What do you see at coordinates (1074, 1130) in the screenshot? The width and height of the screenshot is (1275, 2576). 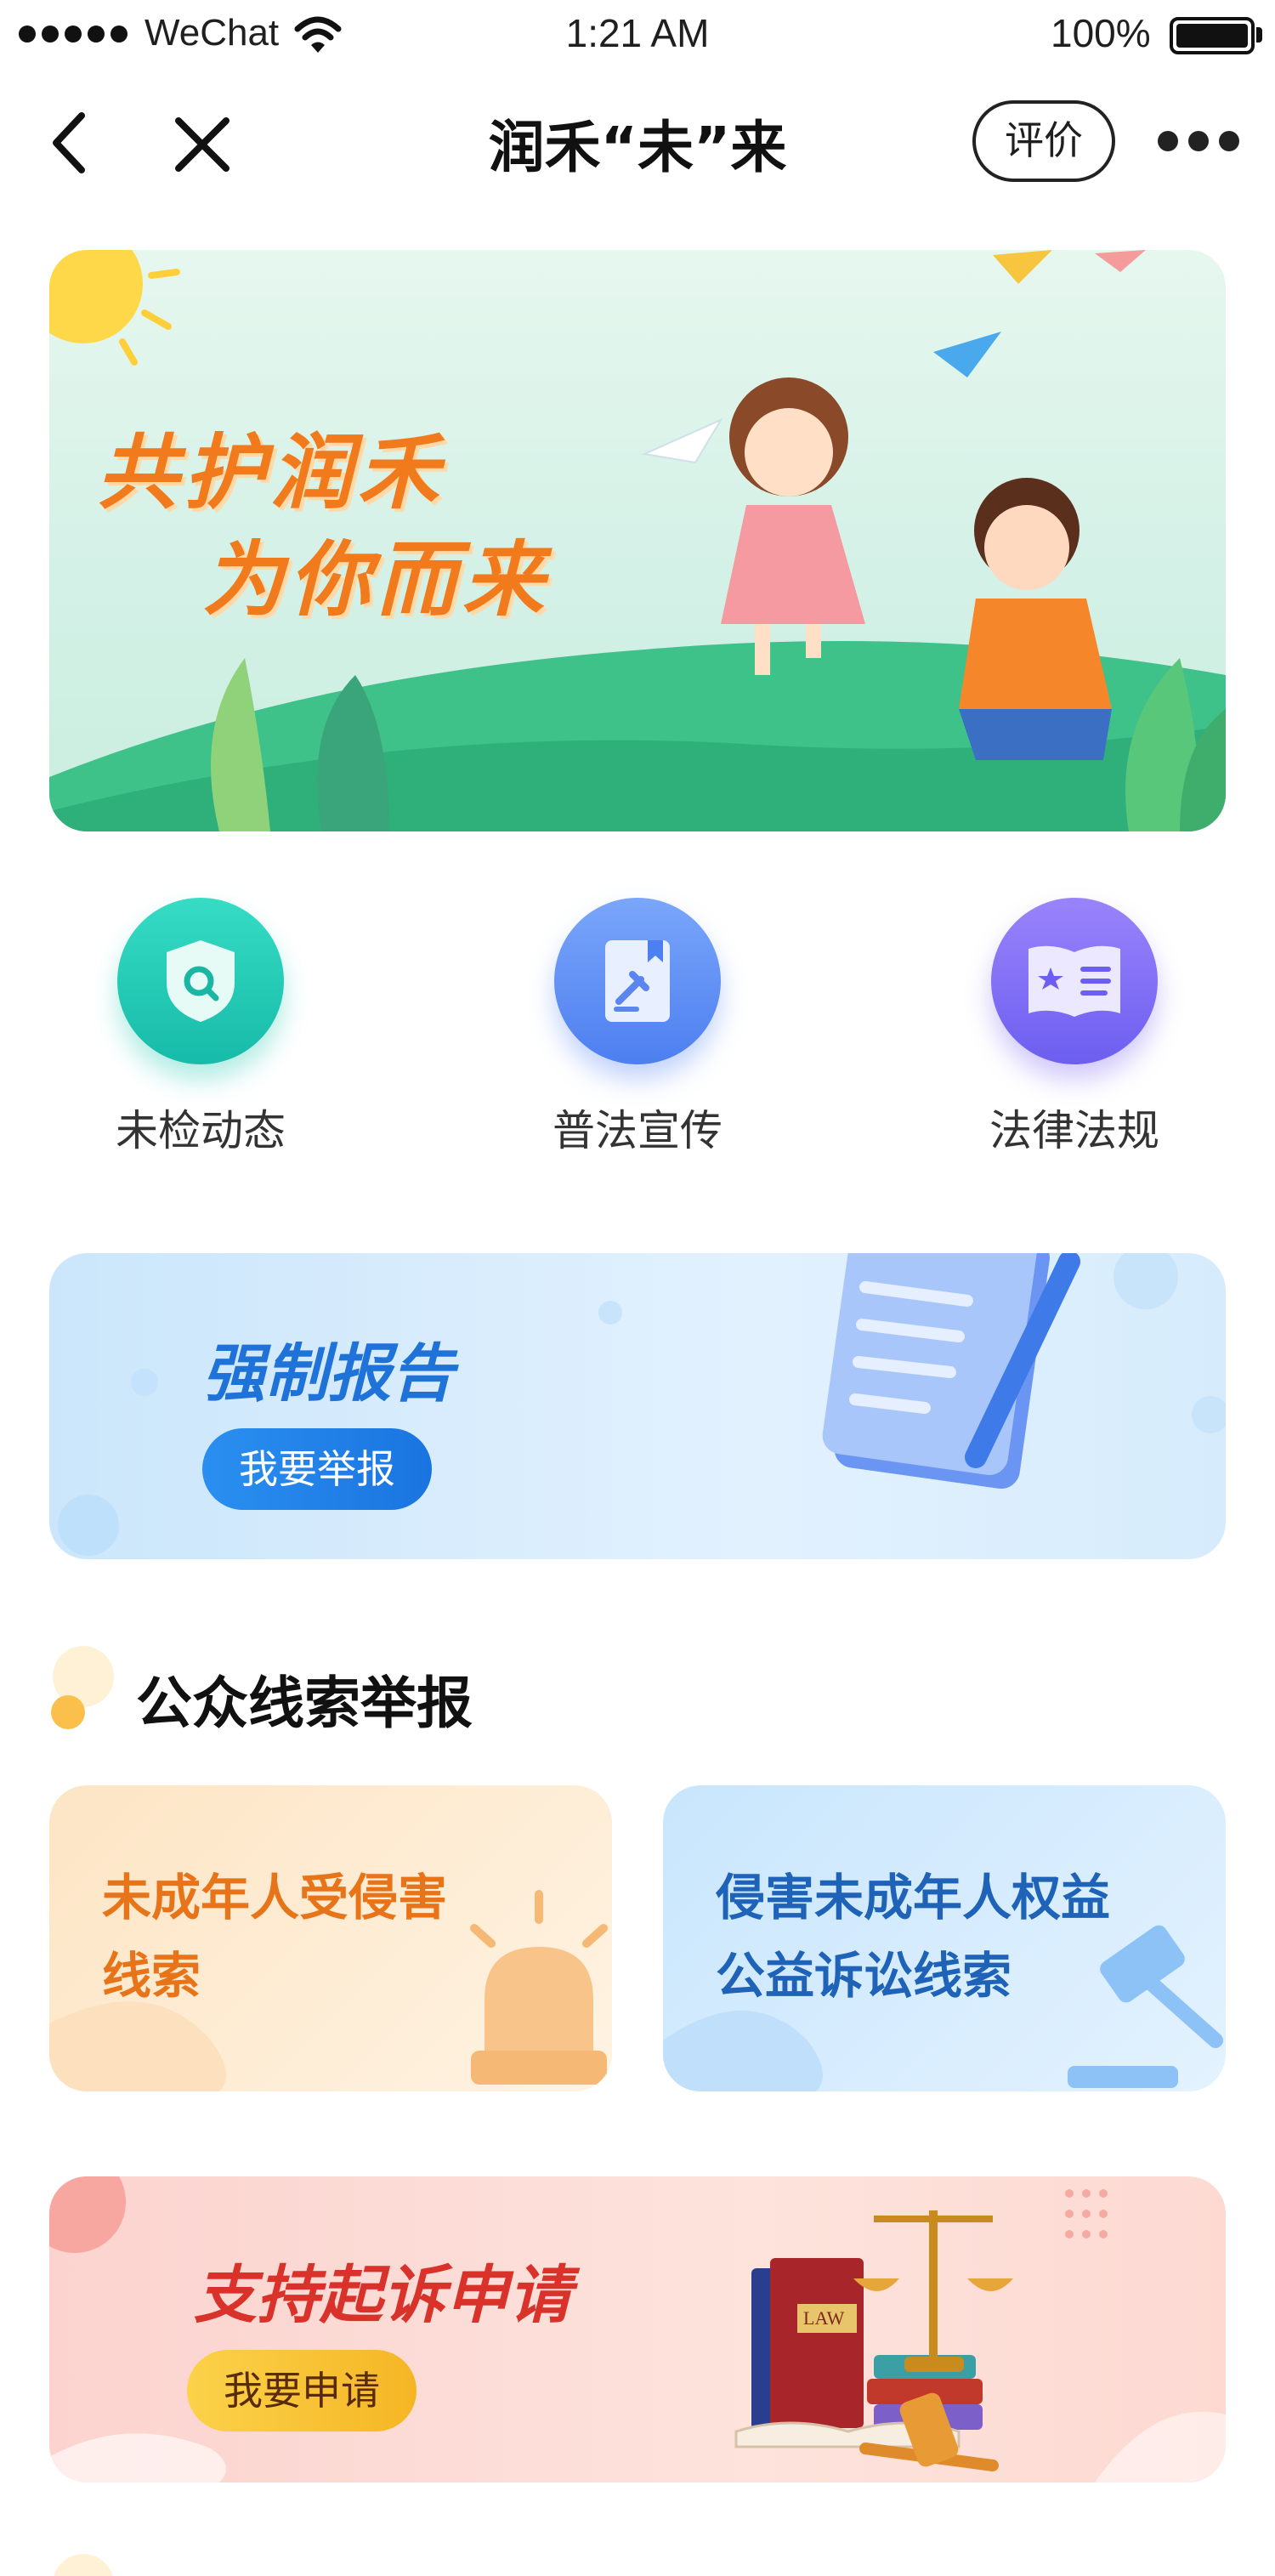 I see `quick-link-label: 法律法规` at bounding box center [1074, 1130].